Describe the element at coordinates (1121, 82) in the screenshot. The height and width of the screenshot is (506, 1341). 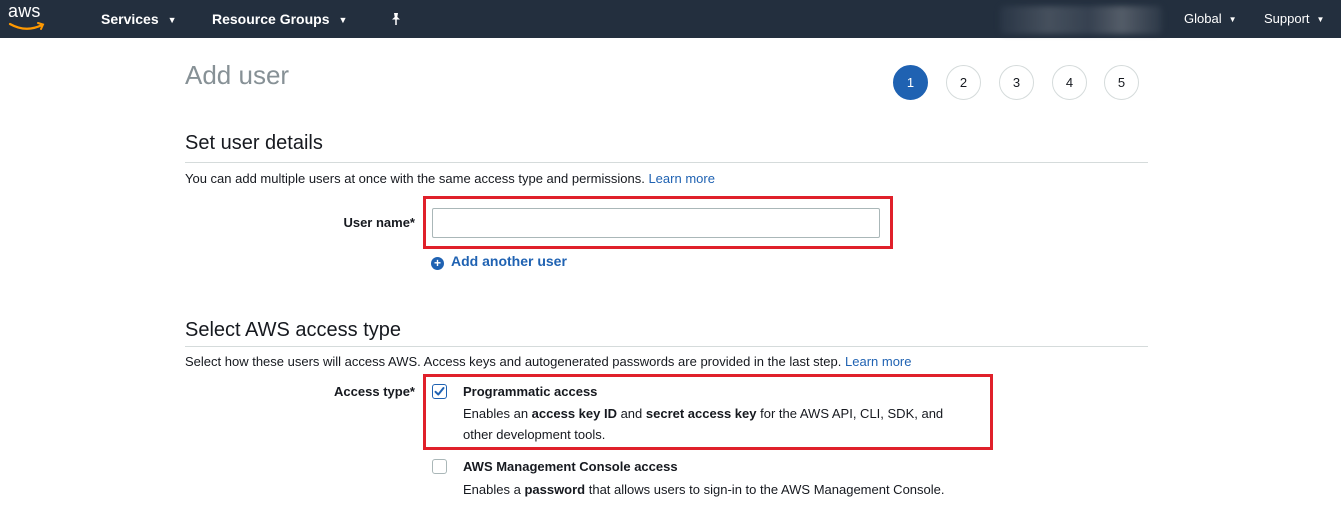
I see `step-5: 5` at that location.